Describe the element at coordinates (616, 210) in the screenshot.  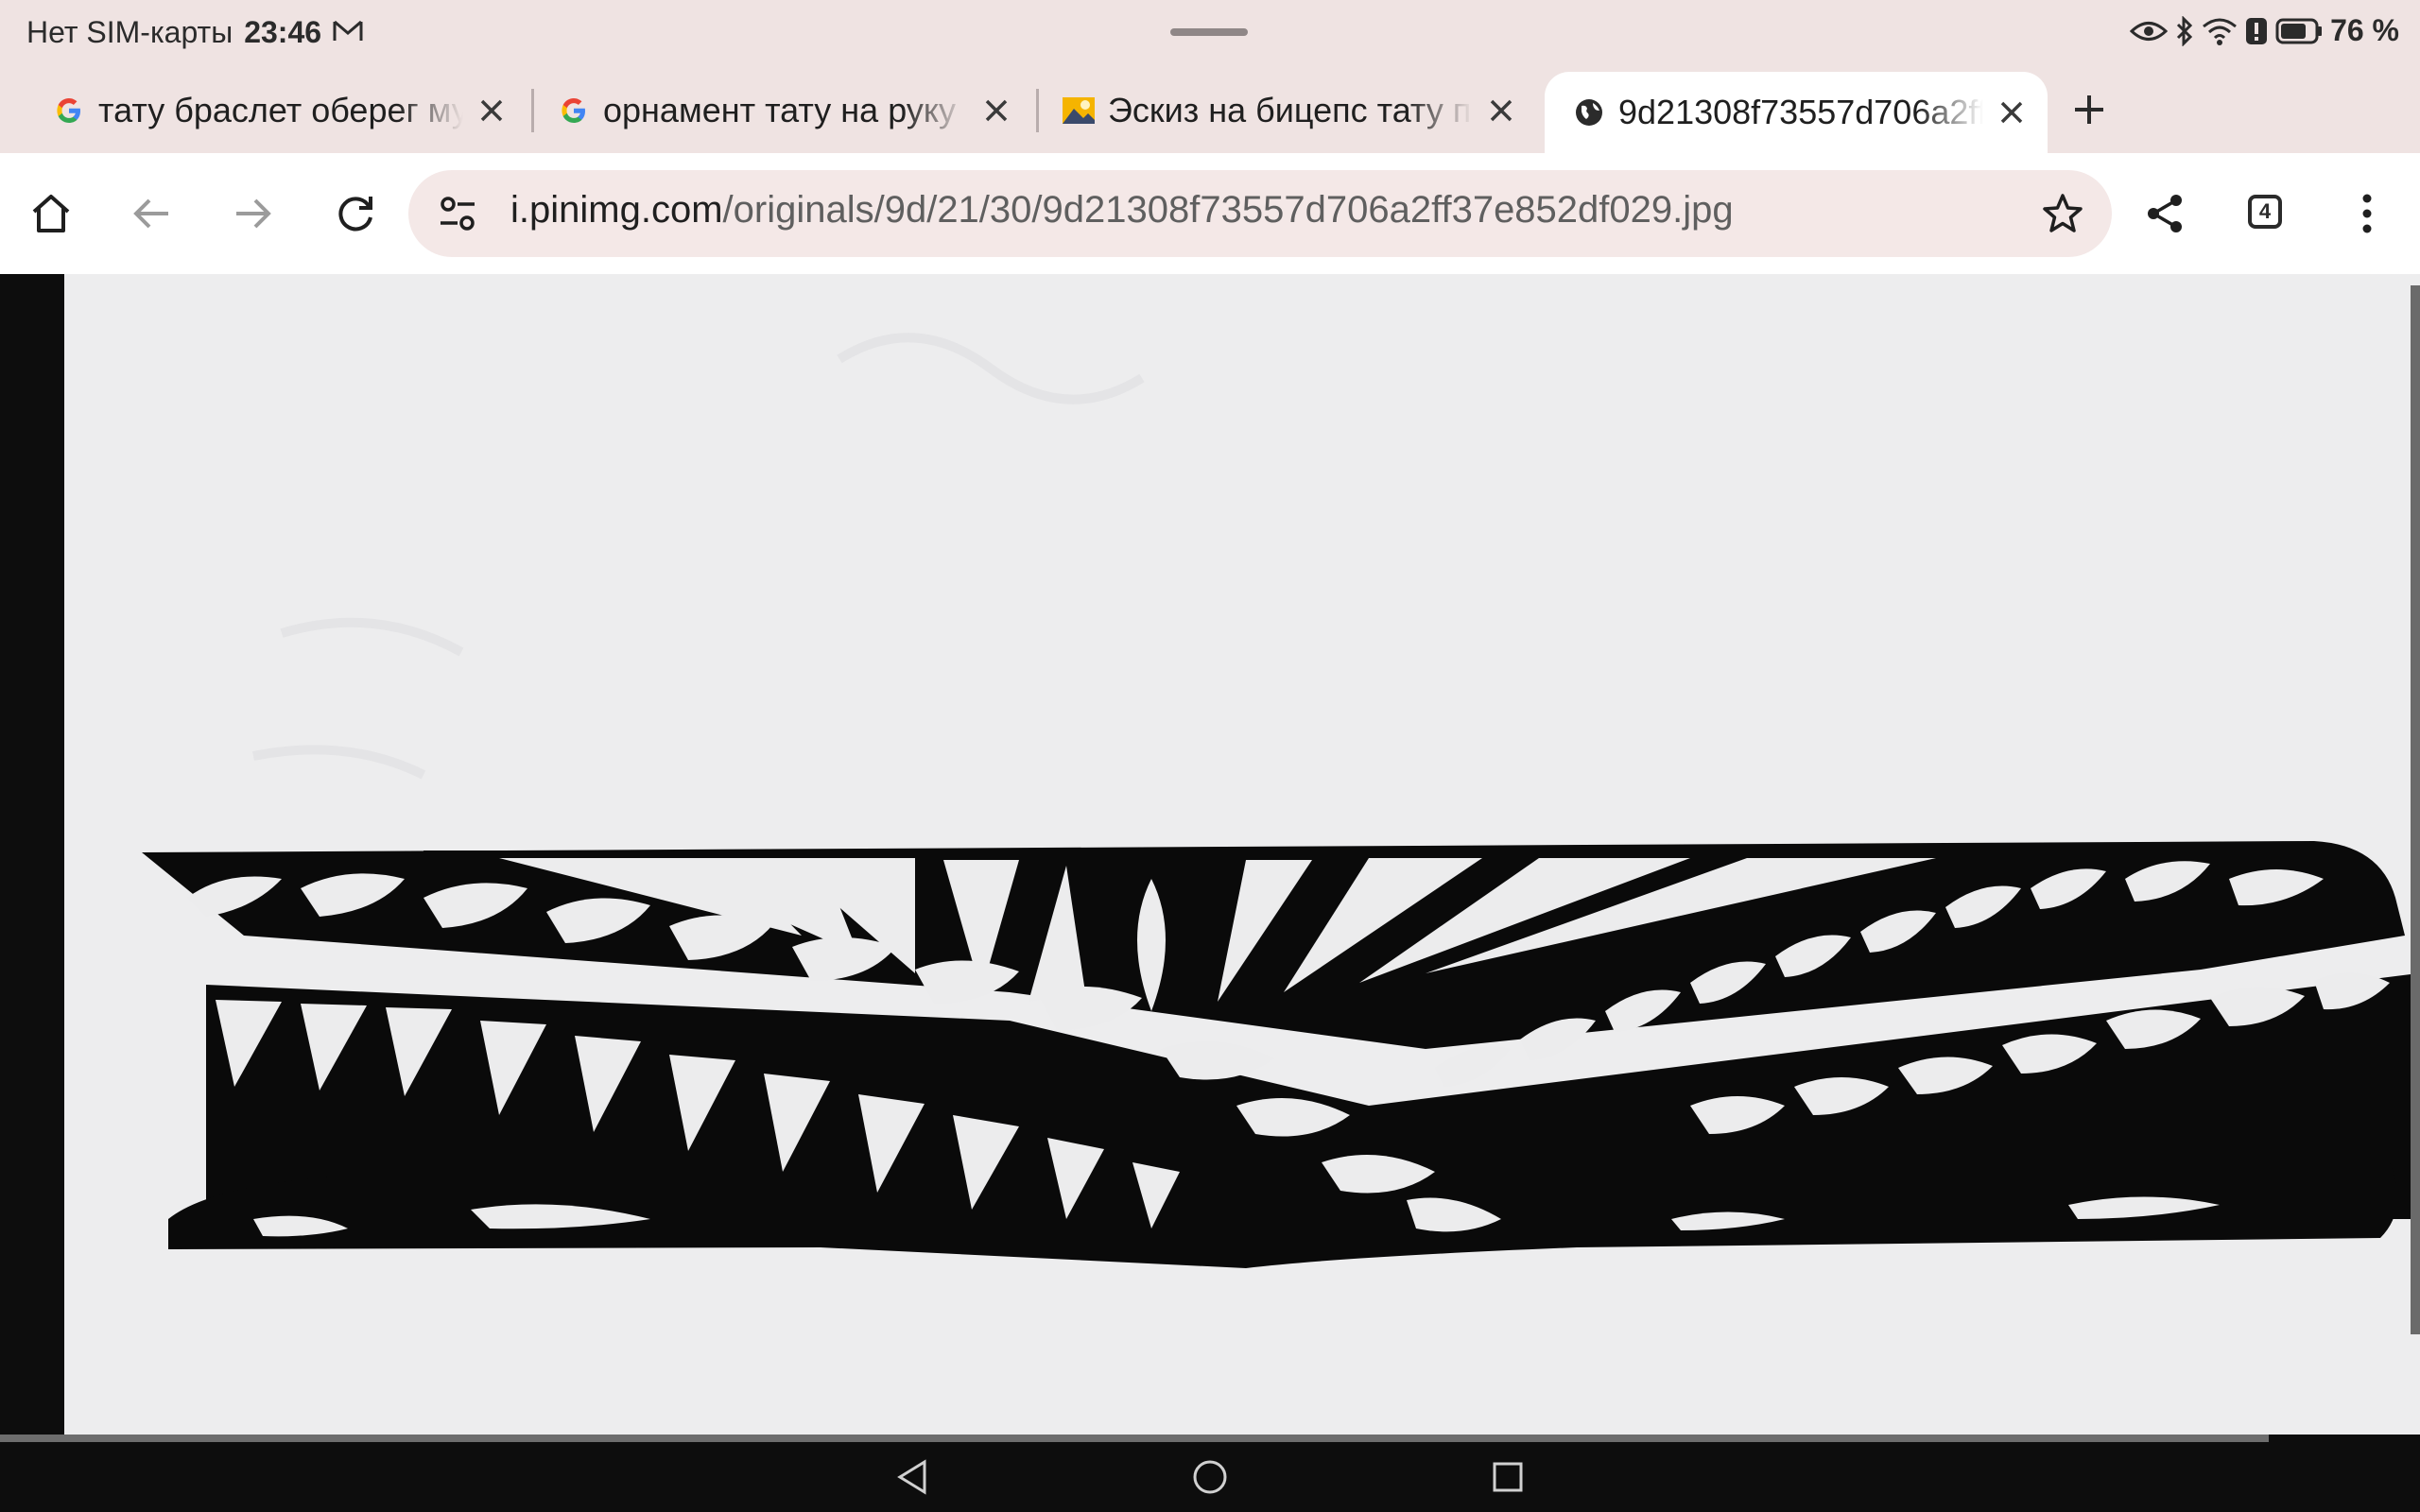
I see `url-host: i.pinimg.com` at that location.